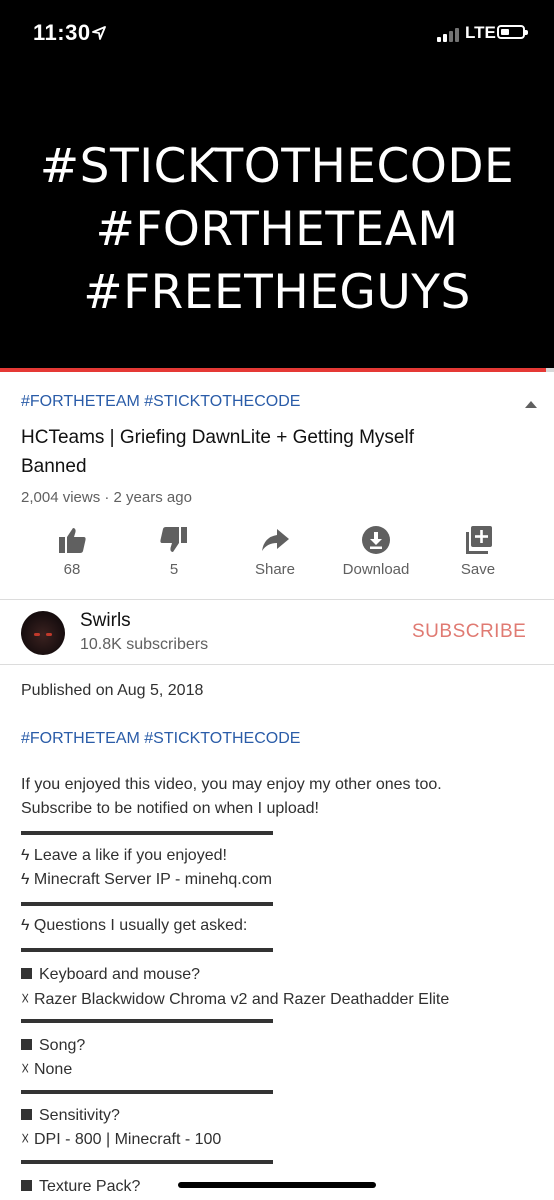  Describe the element at coordinates (277, 166) in the screenshot. I see `overlay-line: #STICKTOTHECODE` at that location.